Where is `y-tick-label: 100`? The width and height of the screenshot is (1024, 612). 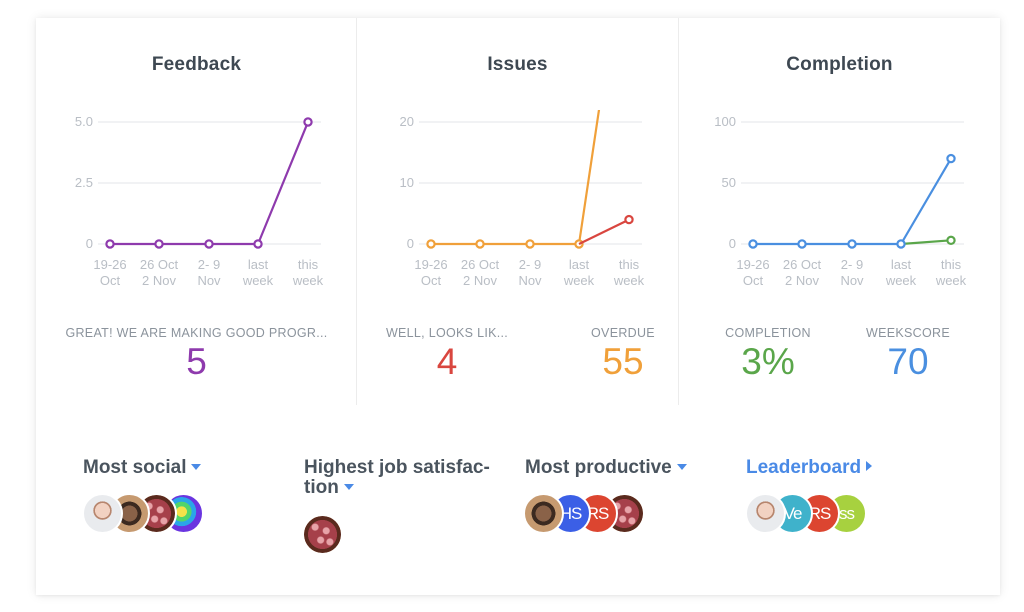 y-tick-label: 100 is located at coordinates (725, 121).